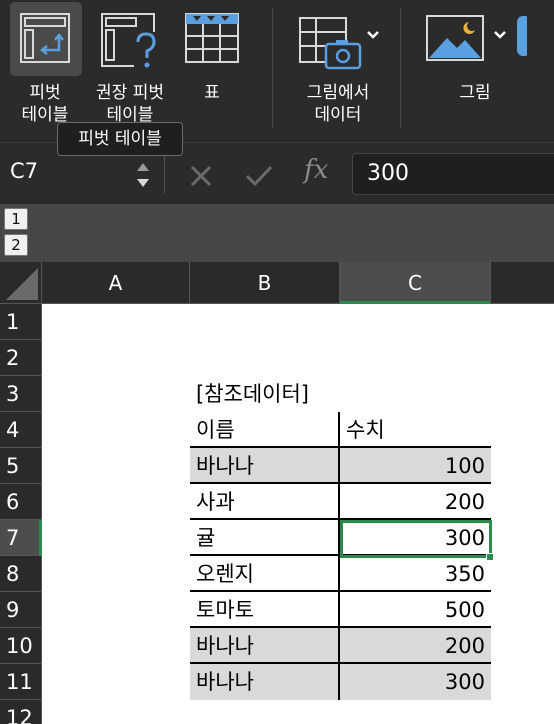 This screenshot has height=724, width=554. What do you see at coordinates (21, 358) in the screenshot?
I see `row-header: 2` at bounding box center [21, 358].